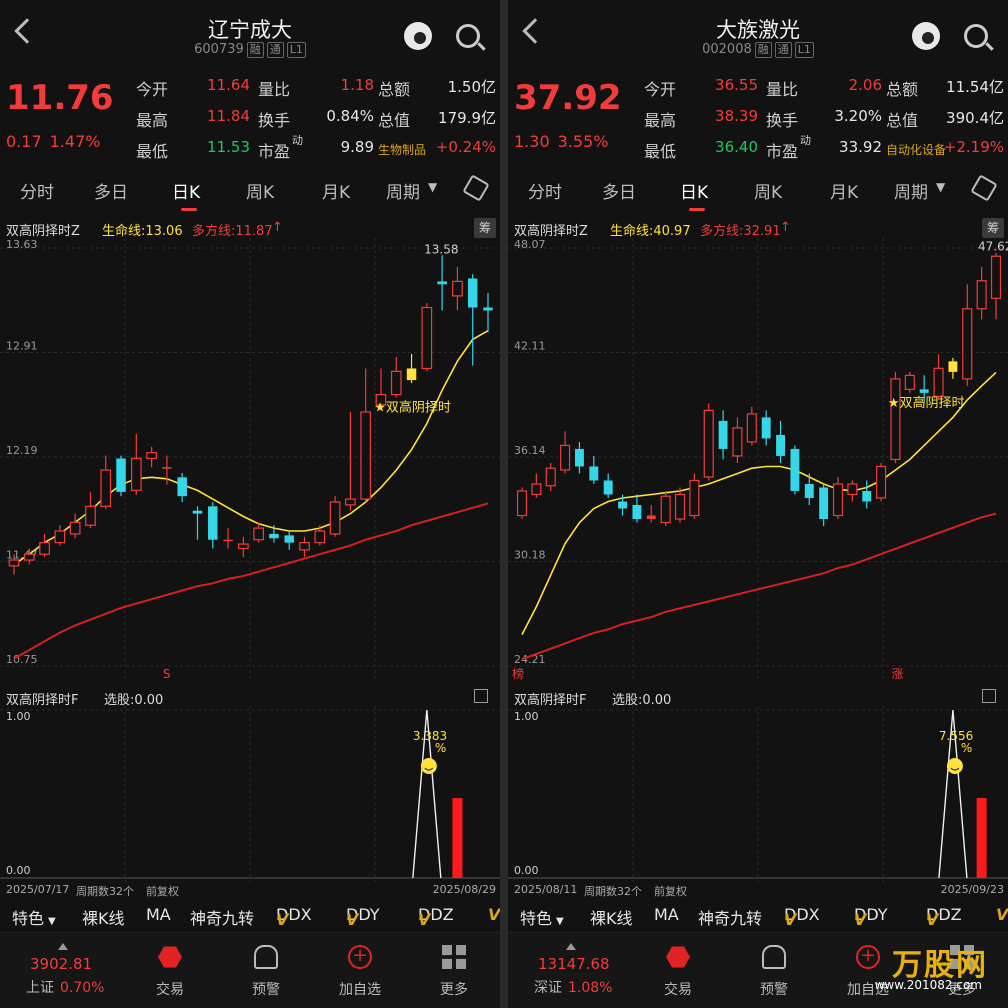 The width and height of the screenshot is (1008, 1008). I want to click on tab-4: 月K, so click(336, 190).